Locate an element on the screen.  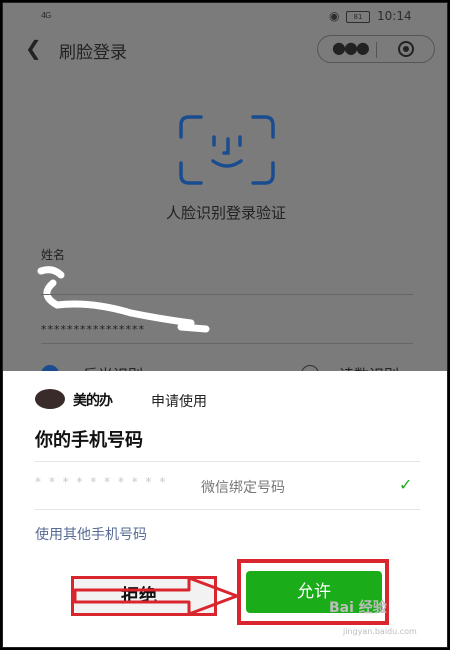
name-label: 姓名 is located at coordinates (53, 255).